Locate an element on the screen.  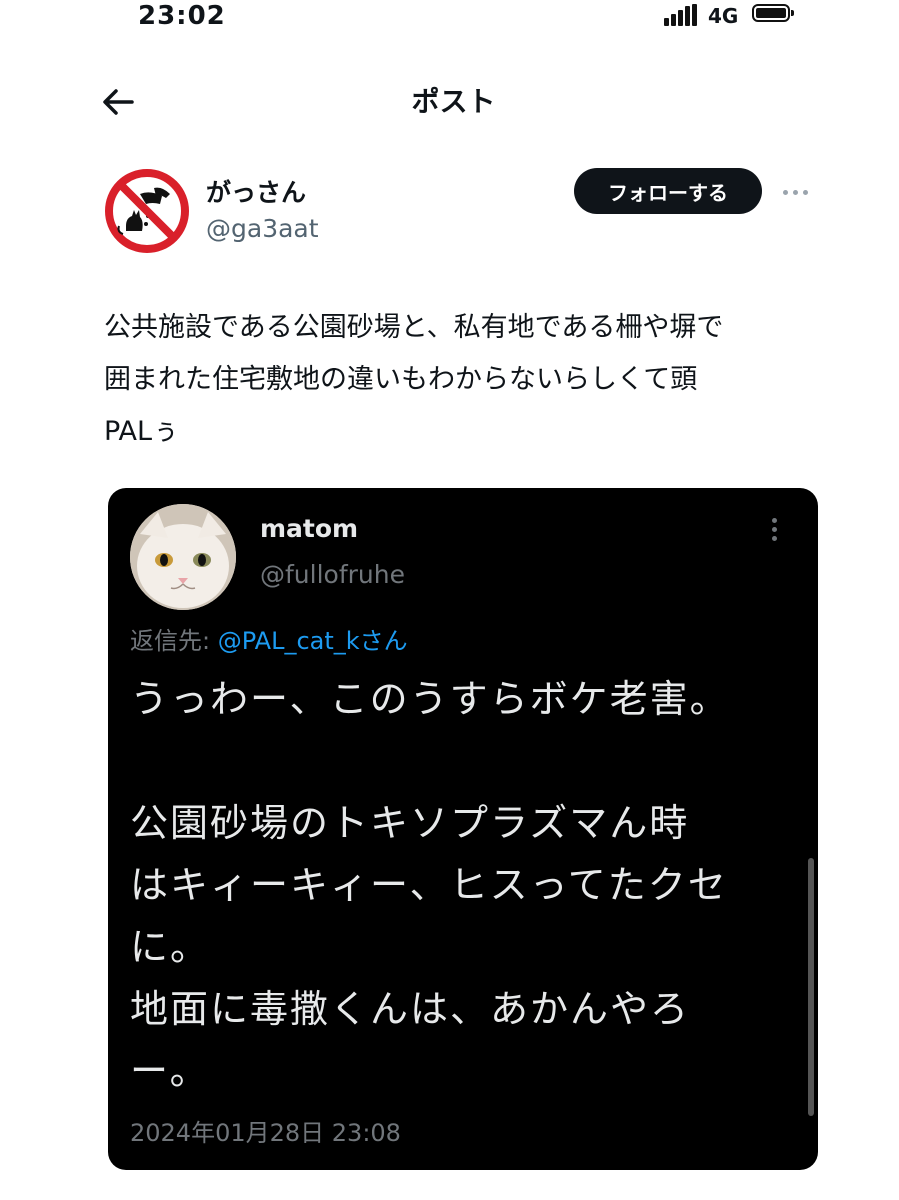
embedded-author-handle: @fullofruhe is located at coordinates (332, 574).